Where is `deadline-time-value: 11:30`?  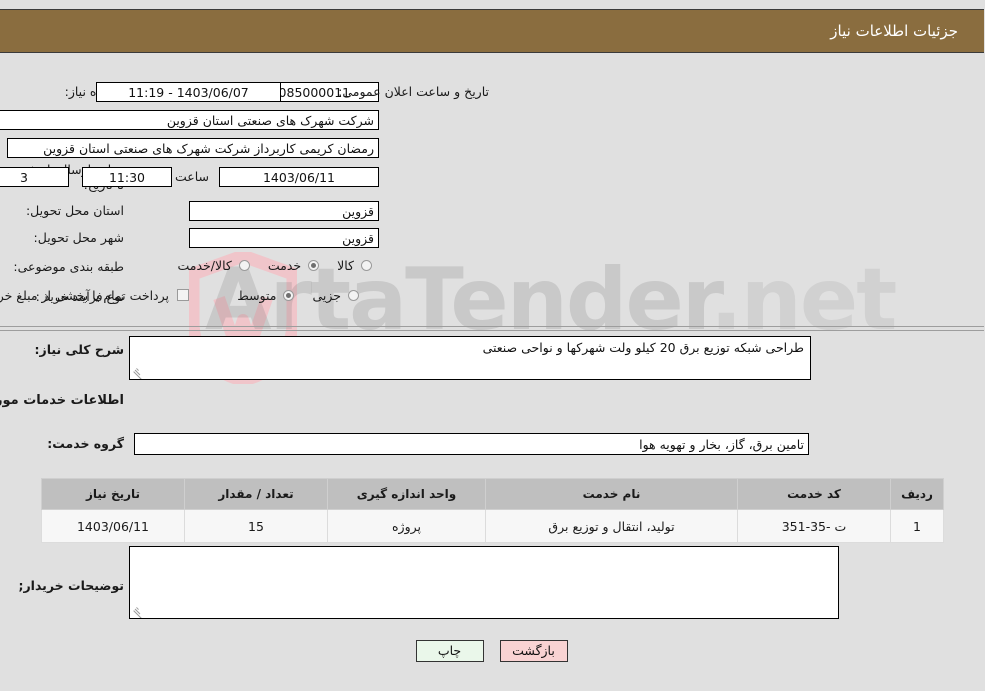
deadline-time-value: 11:30 is located at coordinates (128, 177).